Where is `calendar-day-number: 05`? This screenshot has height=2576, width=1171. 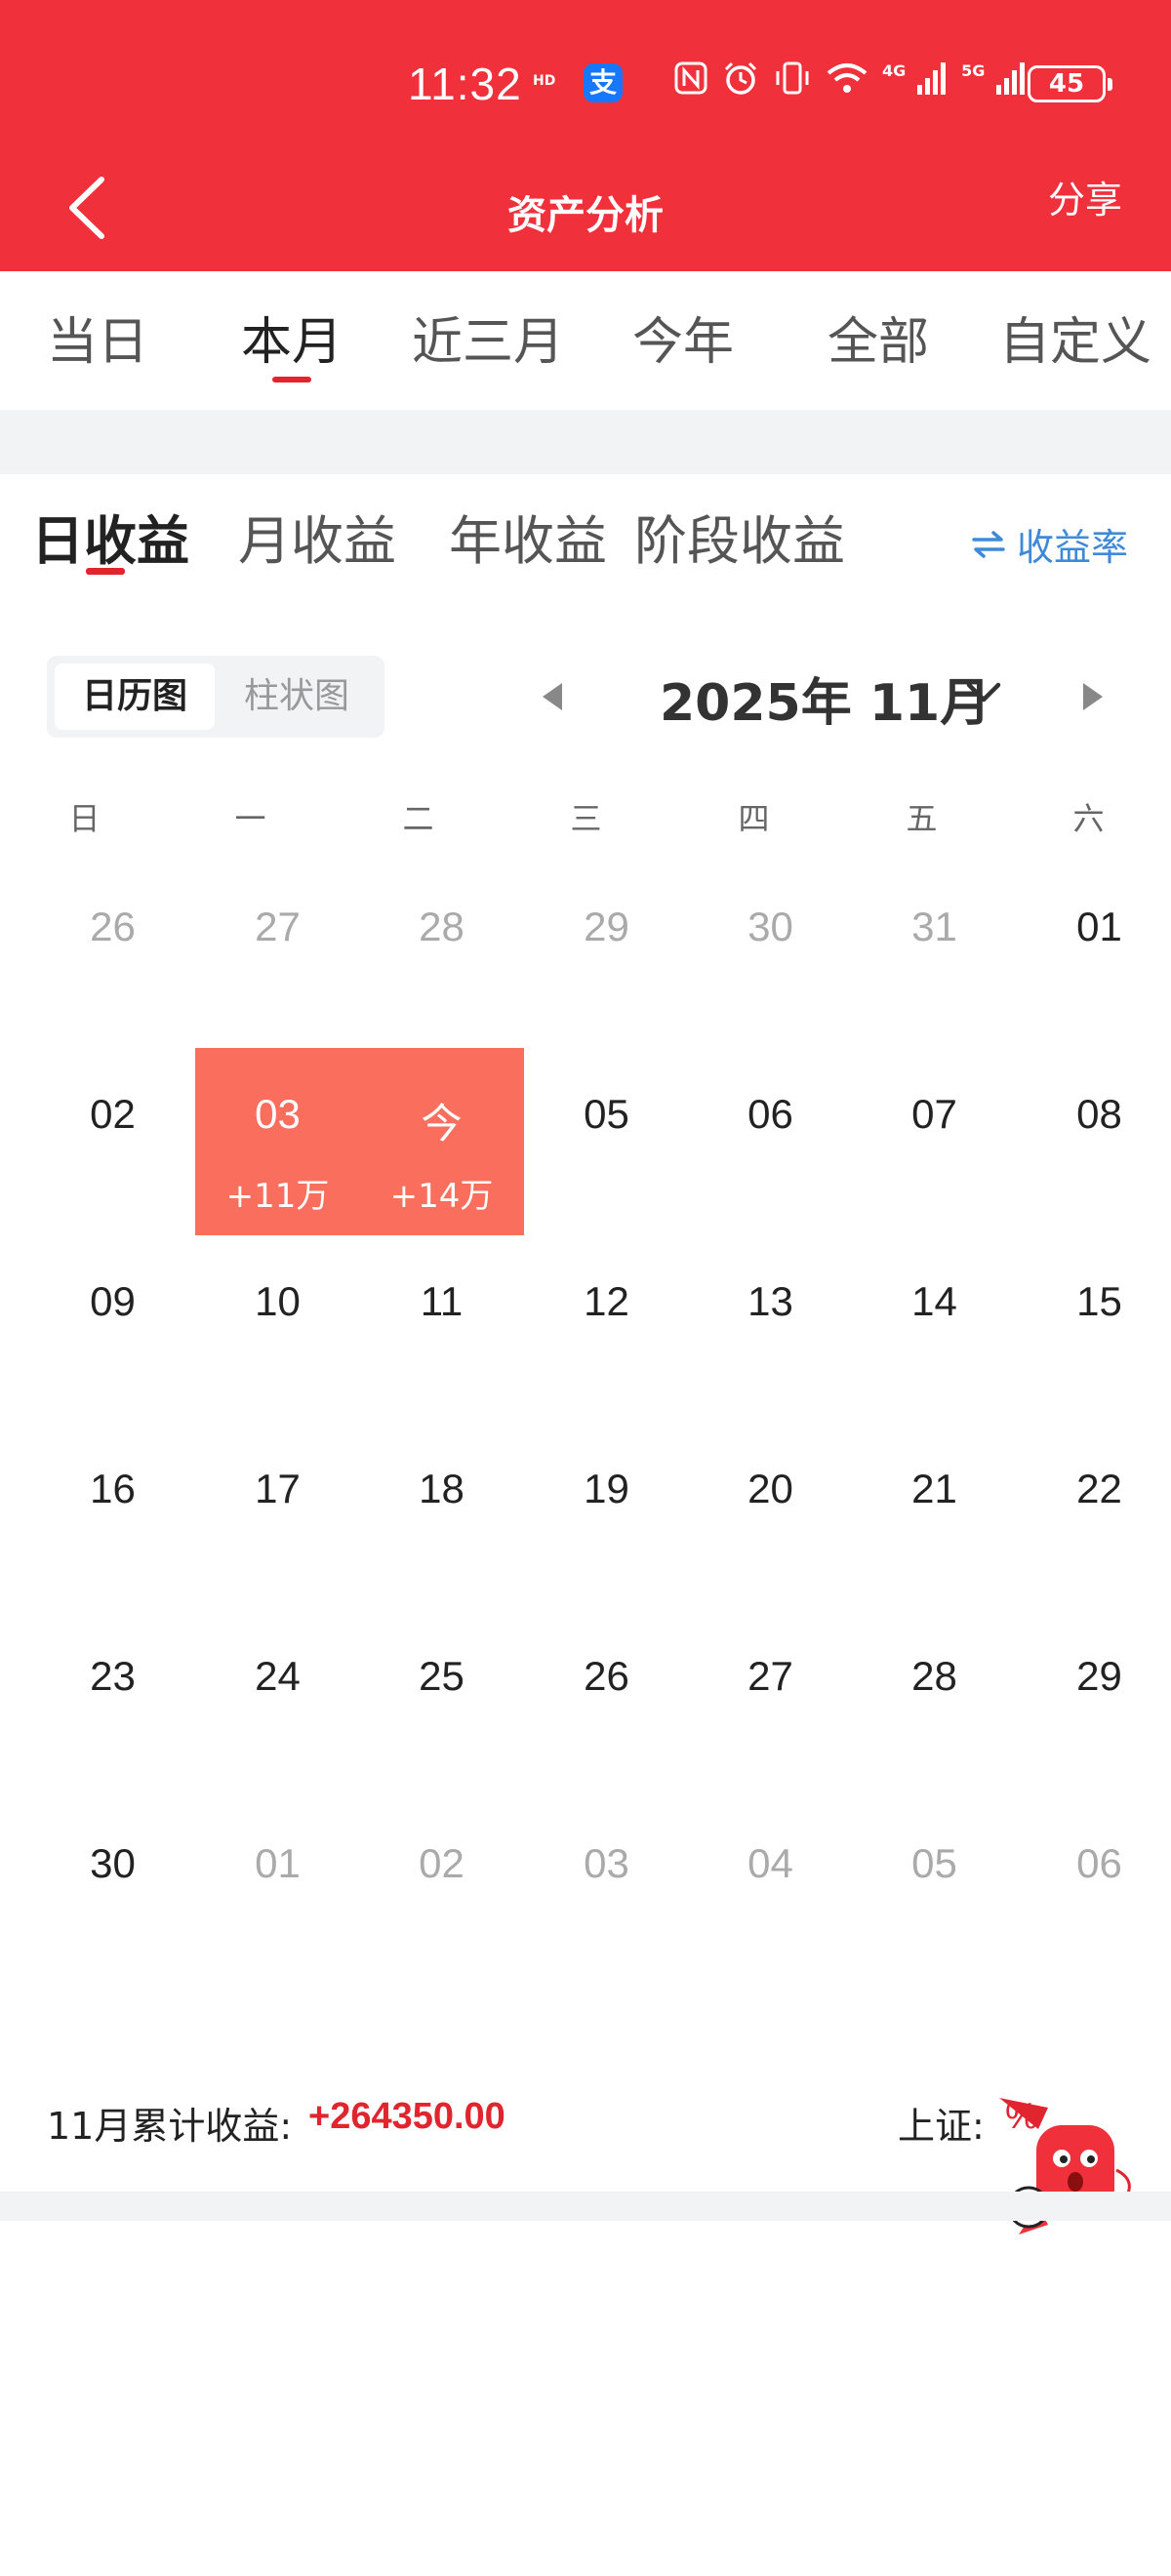 calendar-day-number: 05 is located at coordinates (606, 1114).